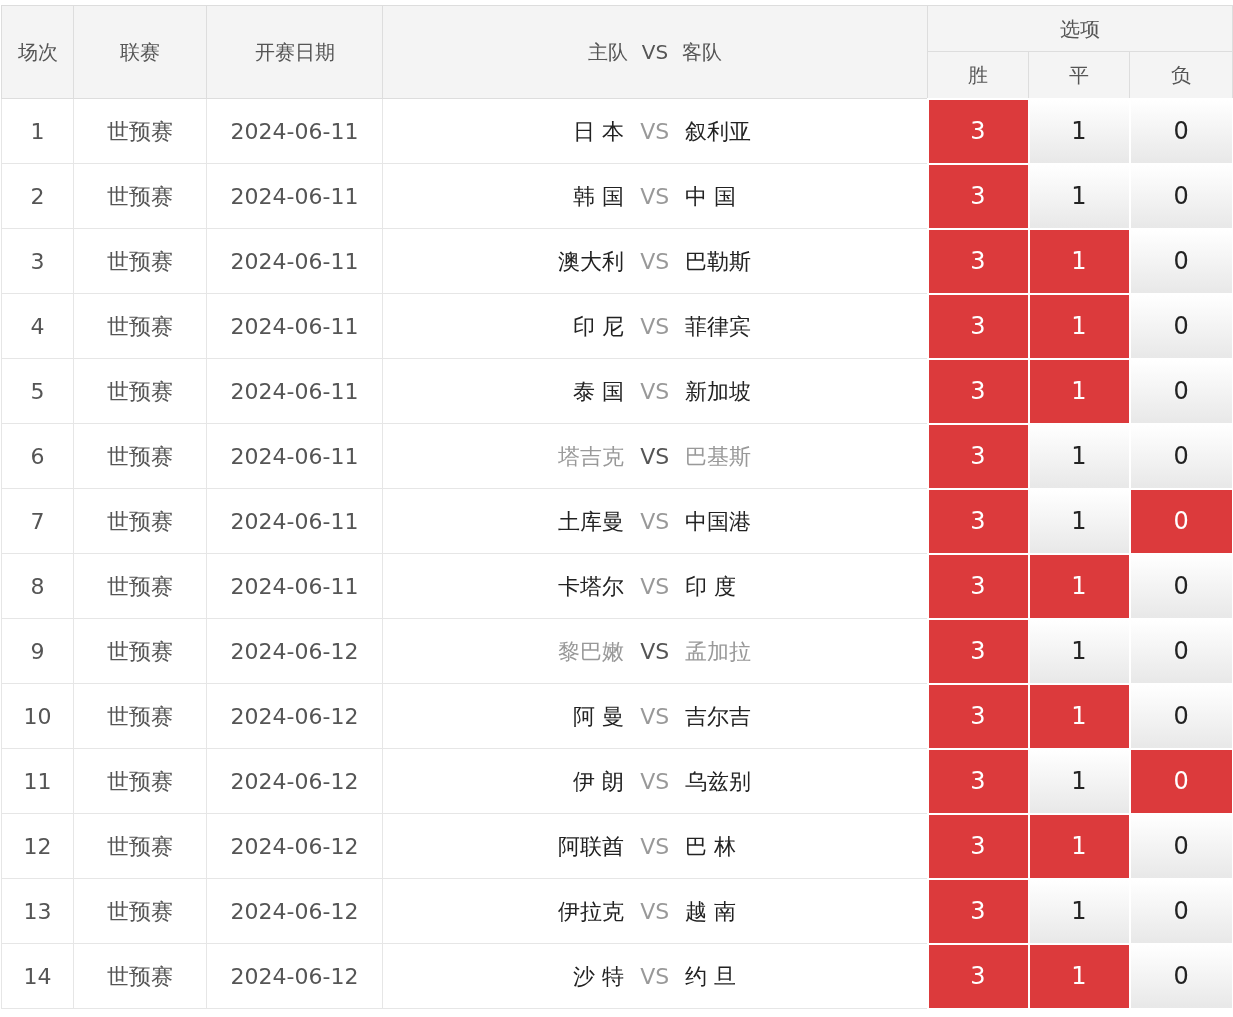 The width and height of the screenshot is (1233, 1017). What do you see at coordinates (719, 651) in the screenshot?
I see `away-team: 孟加拉` at bounding box center [719, 651].